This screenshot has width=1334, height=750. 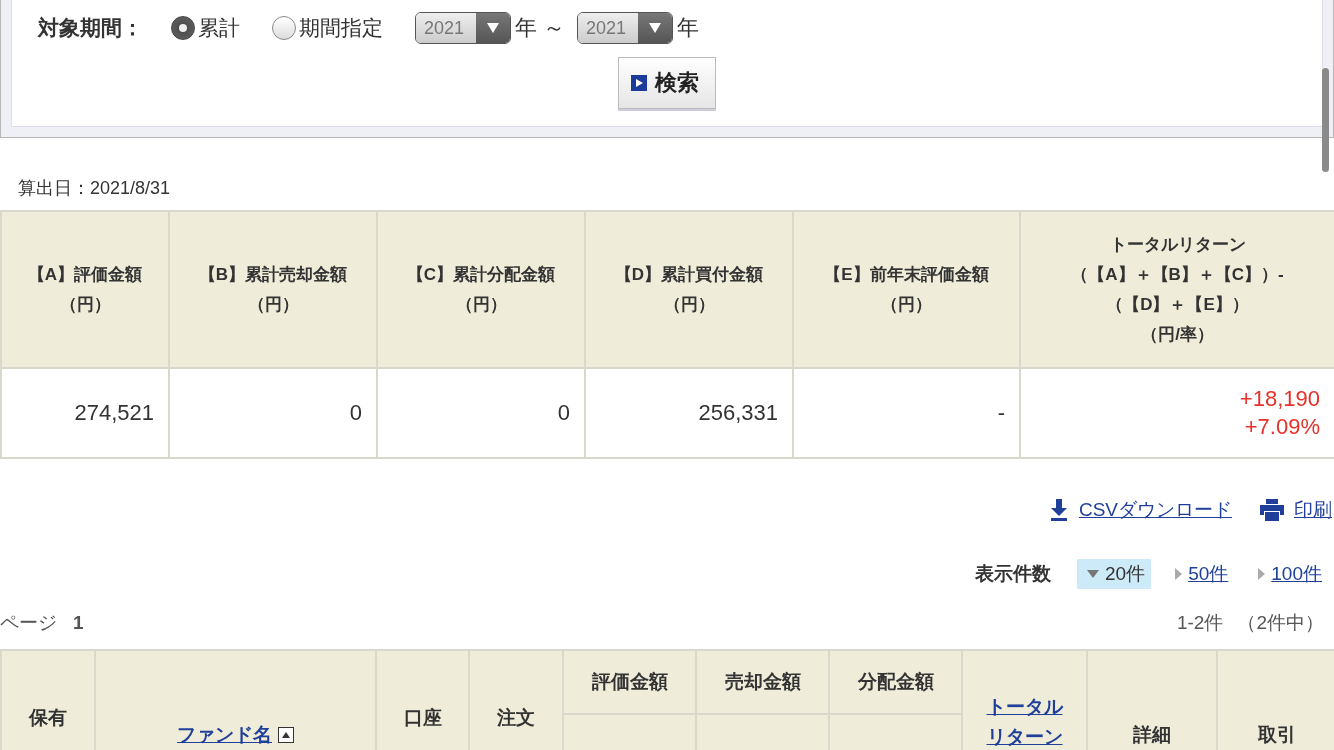 What do you see at coordinates (1114, 574) in the screenshot?
I see `page-size-option: 20件` at bounding box center [1114, 574].